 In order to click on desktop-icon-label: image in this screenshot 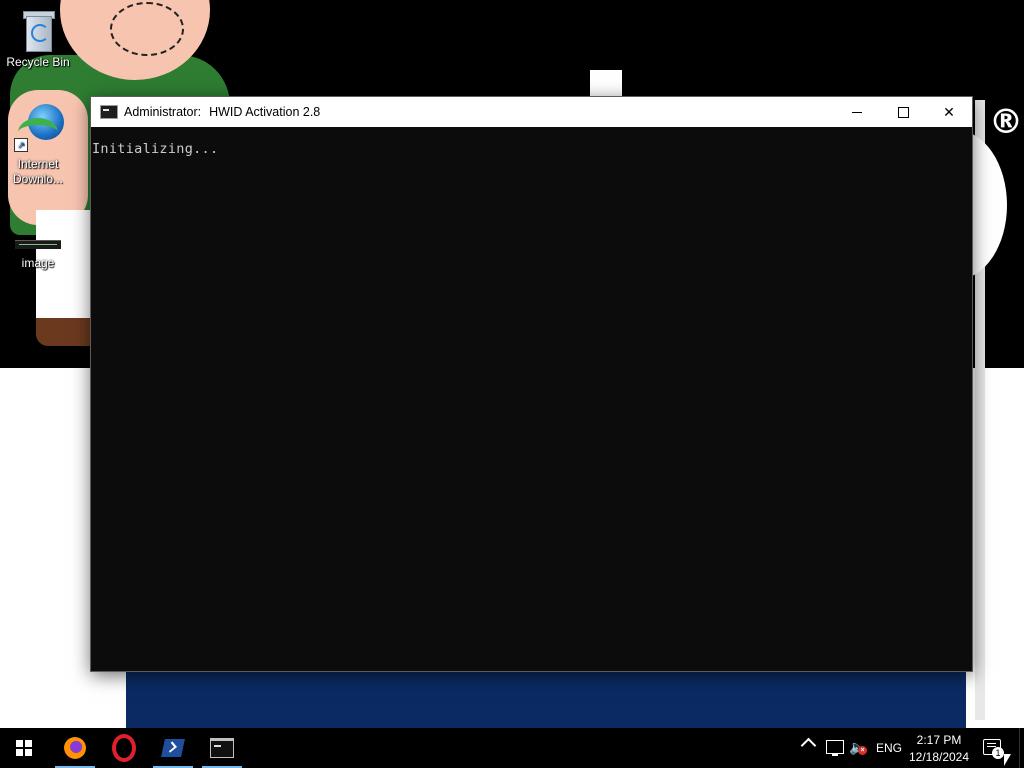, I will do `click(38, 263)`.